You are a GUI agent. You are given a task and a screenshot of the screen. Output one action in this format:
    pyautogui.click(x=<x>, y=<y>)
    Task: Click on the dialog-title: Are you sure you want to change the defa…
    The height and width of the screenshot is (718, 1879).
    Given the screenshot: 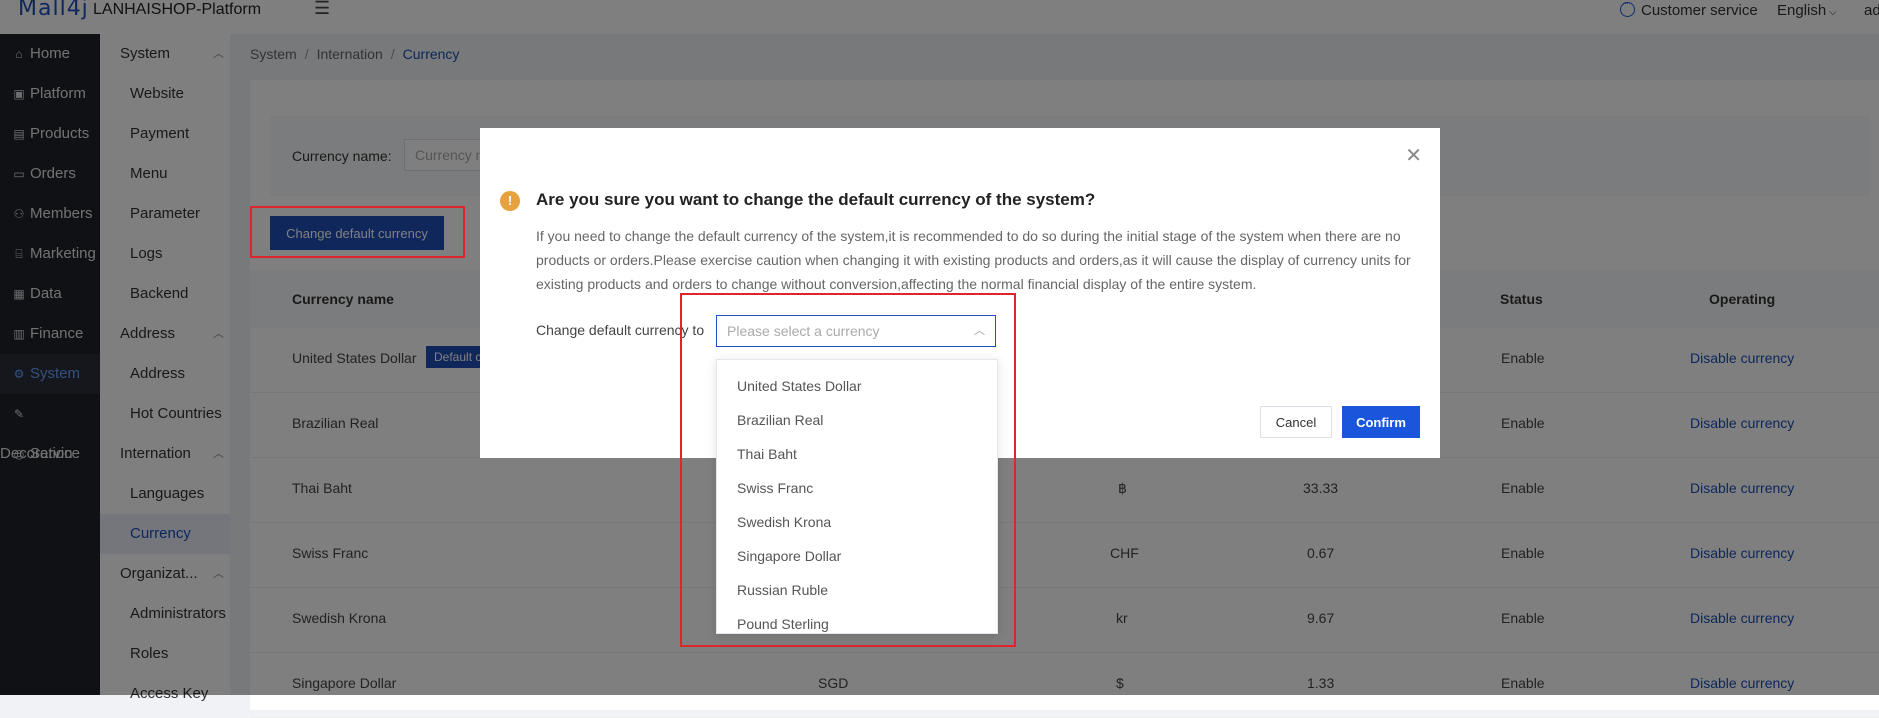 What is the action you would take?
    pyautogui.click(x=816, y=199)
    